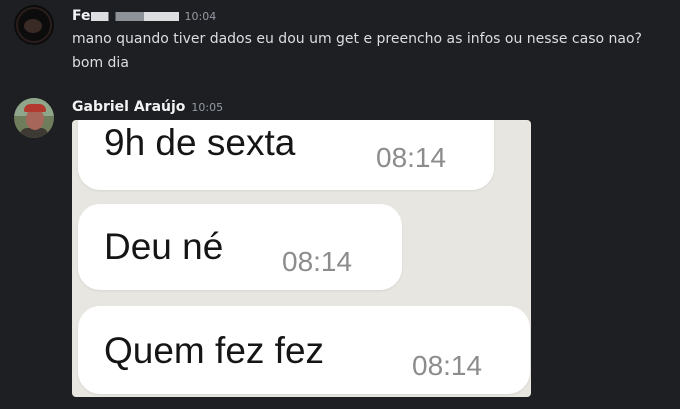 This screenshot has width=680, height=409. Describe the element at coordinates (81, 16) in the screenshot. I see `username-text: Fe` at that location.